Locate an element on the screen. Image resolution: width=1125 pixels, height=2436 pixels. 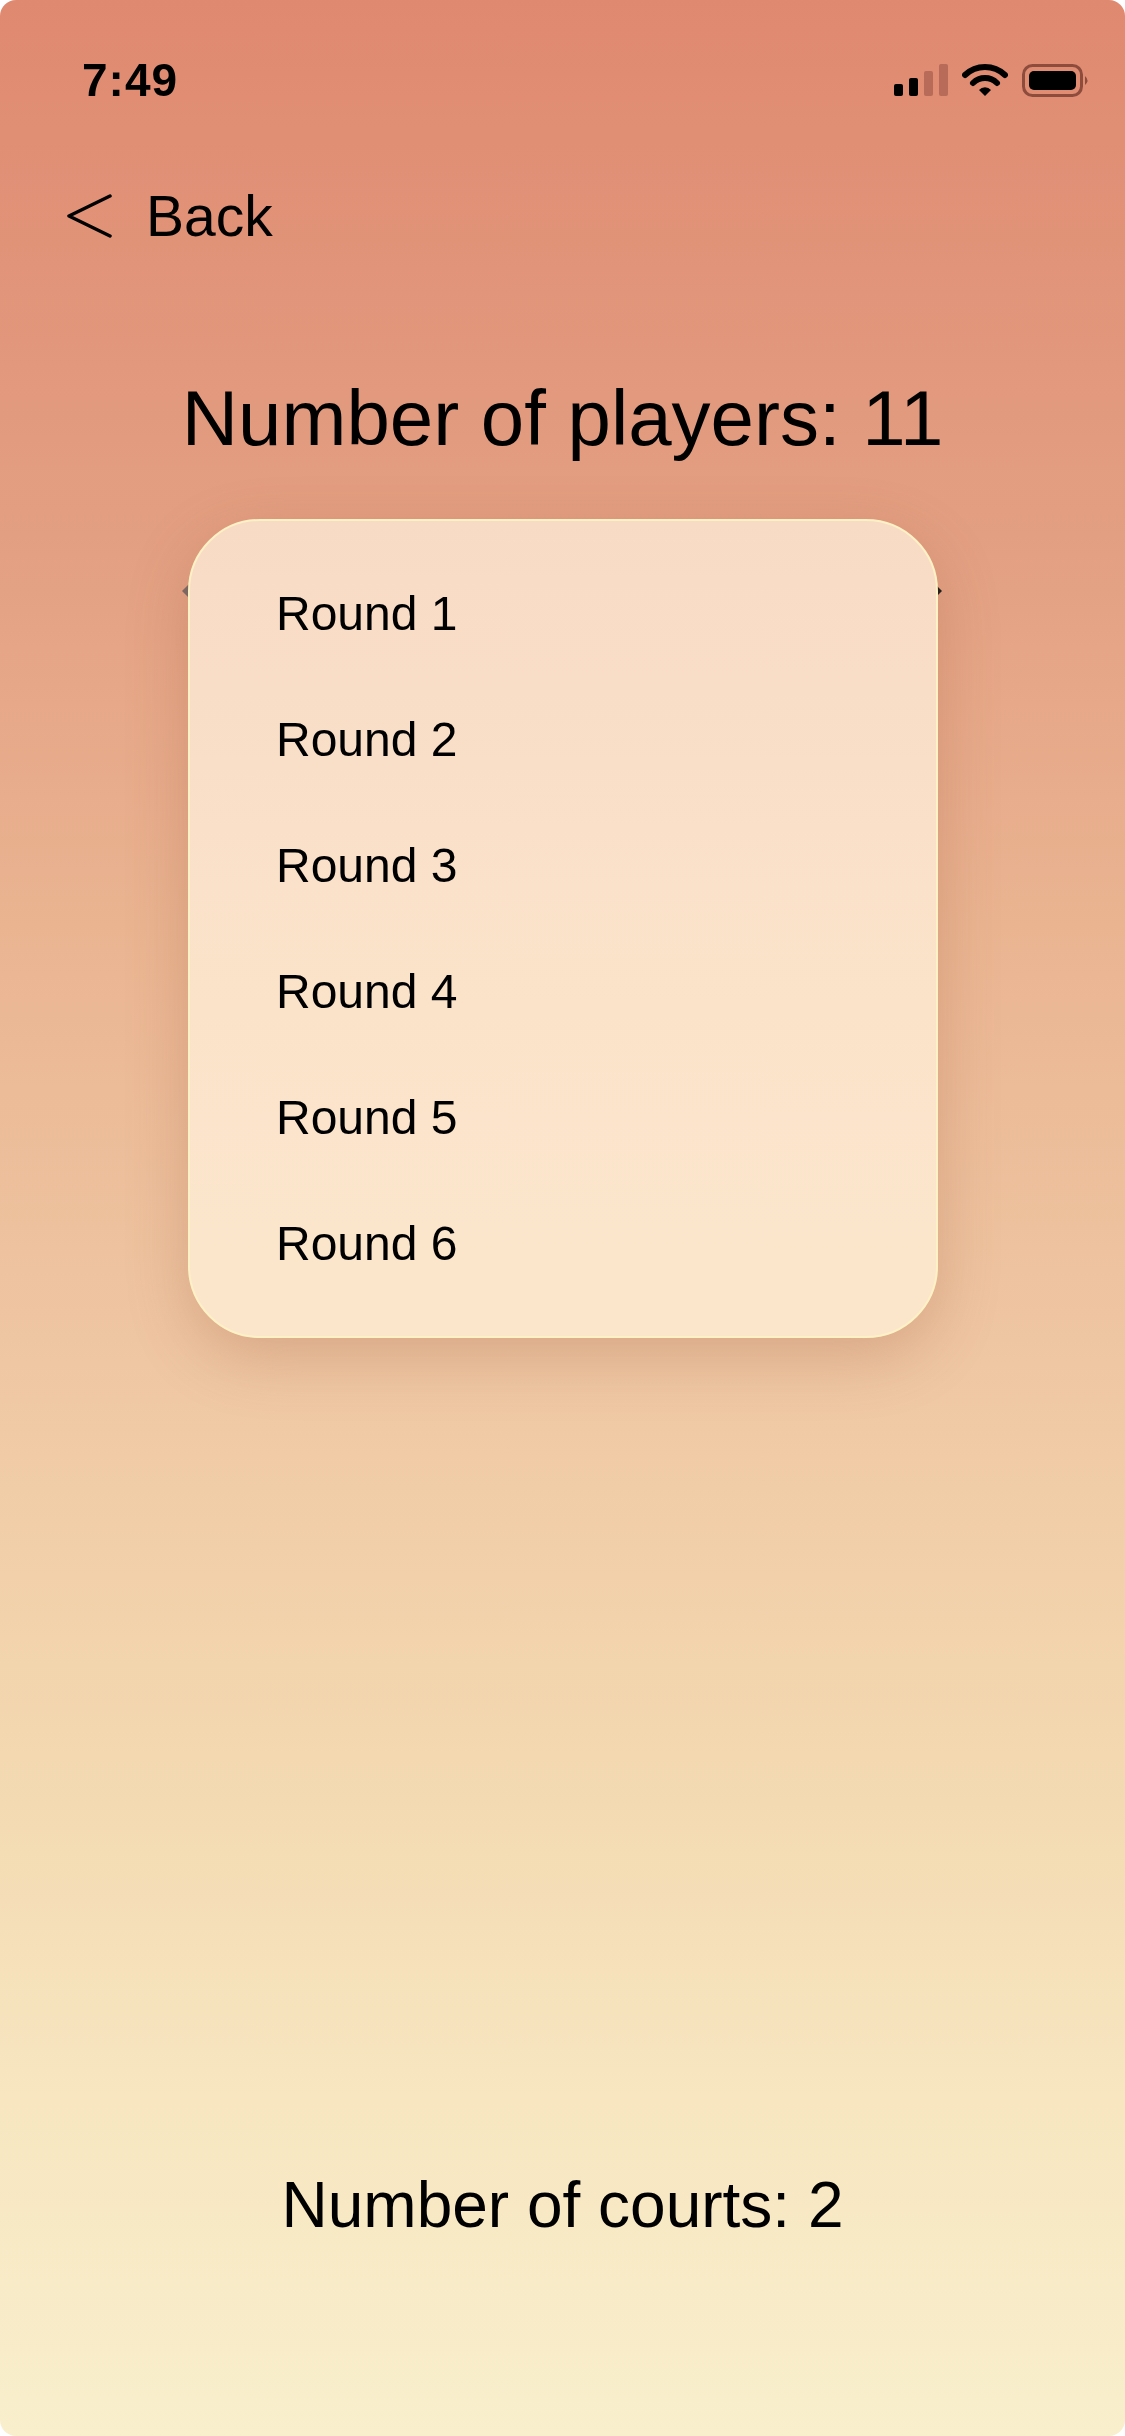
status-time: 7:49 is located at coordinates (130, 80).